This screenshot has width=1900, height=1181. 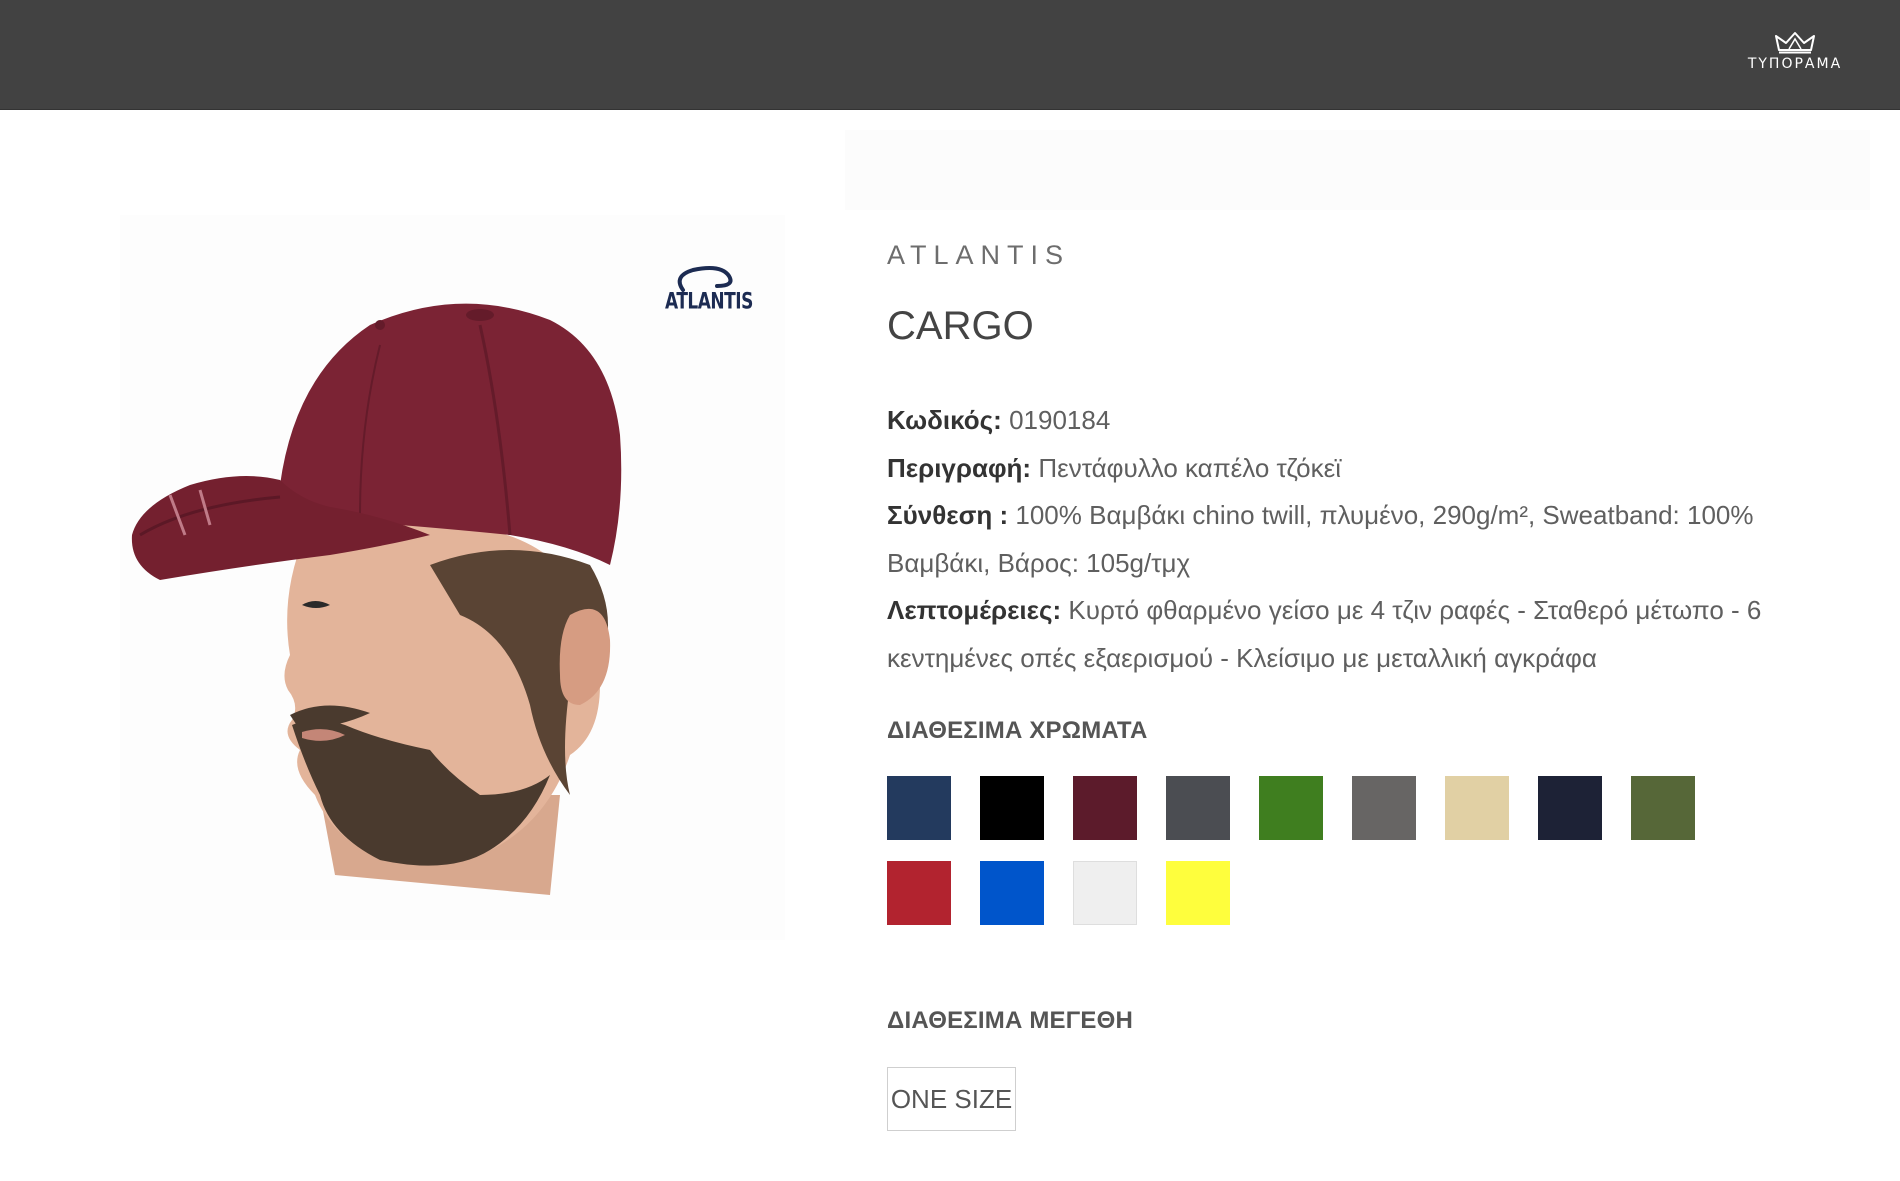 What do you see at coordinates (950, 55) in the screenshot?
I see `top-header-bar: ΤΥΠΟΡΑΜΑ` at bounding box center [950, 55].